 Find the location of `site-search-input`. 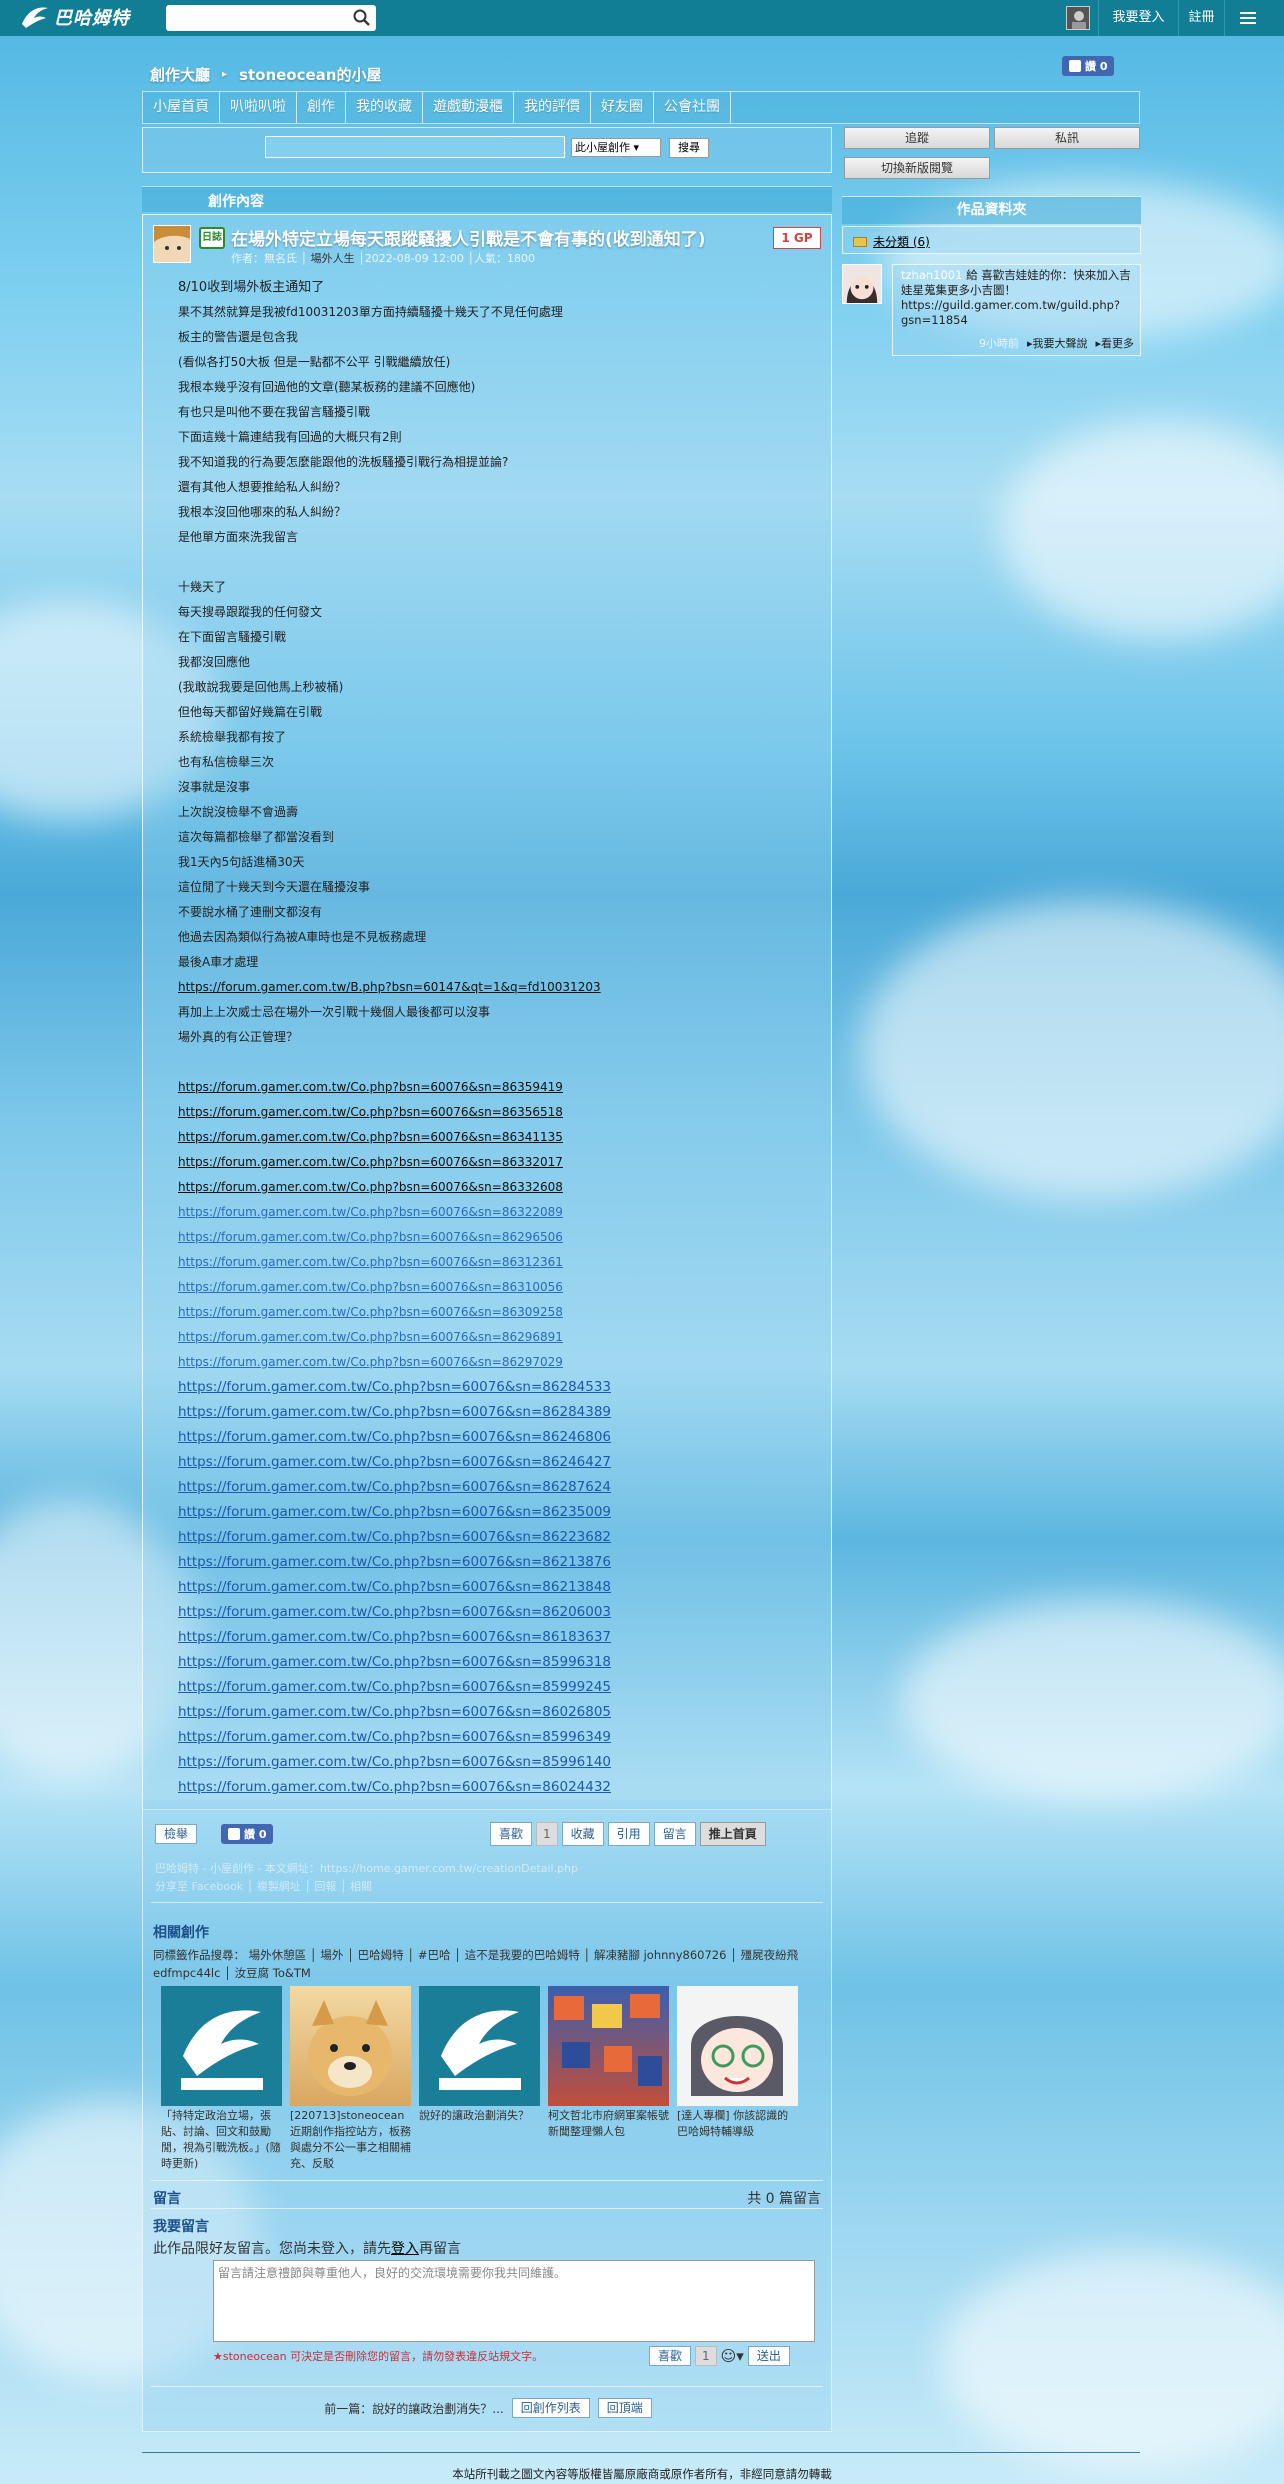

site-search-input is located at coordinates (271, 18).